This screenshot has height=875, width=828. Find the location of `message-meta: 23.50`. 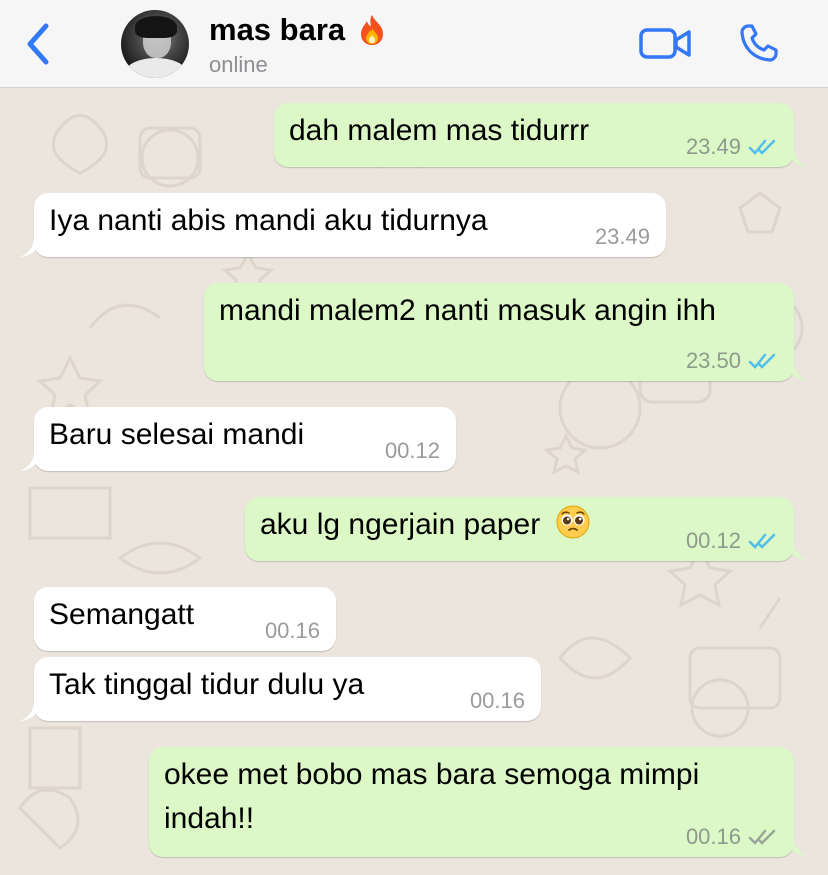

message-meta: 23.50 is located at coordinates (732, 361).